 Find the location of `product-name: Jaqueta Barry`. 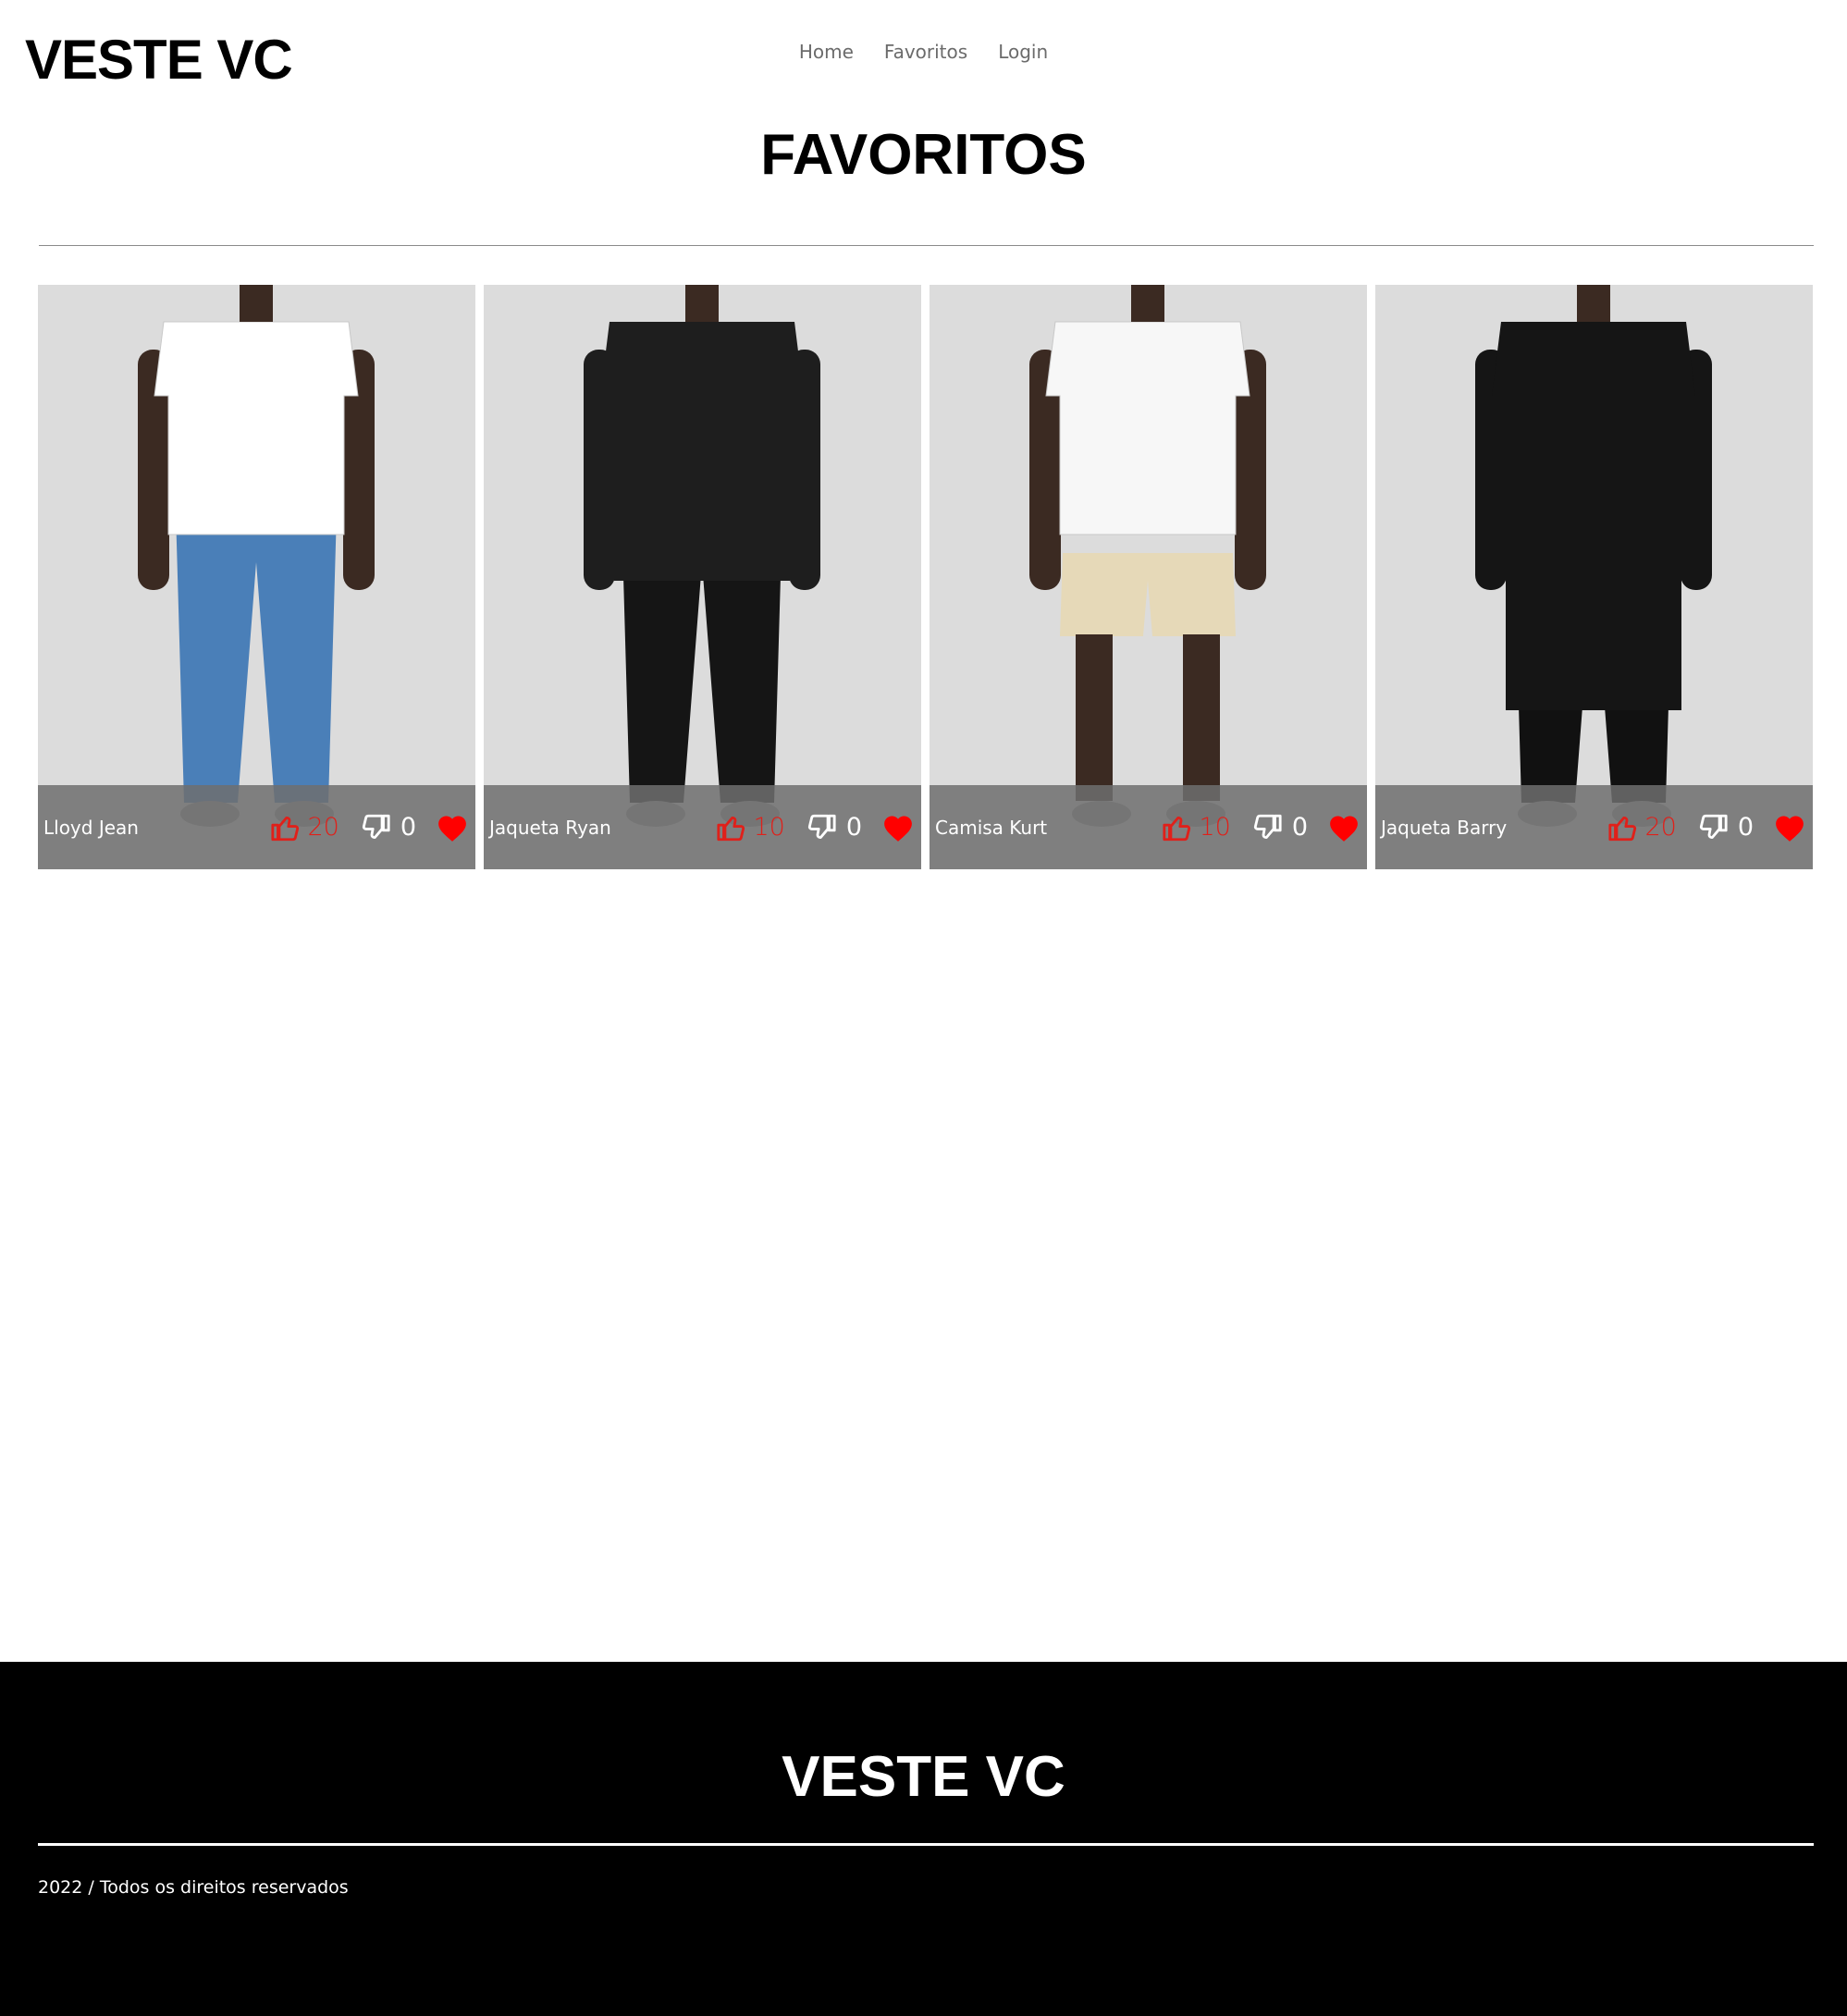

product-name: Jaqueta Barry is located at coordinates (1445, 827).